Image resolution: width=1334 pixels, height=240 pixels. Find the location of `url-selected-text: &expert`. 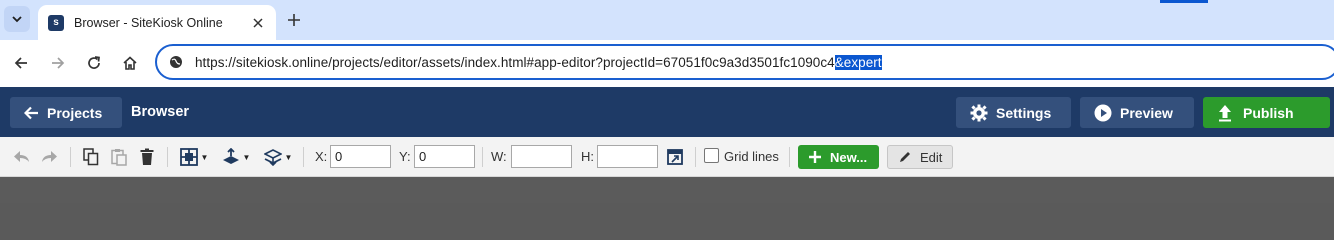

url-selected-text: &expert is located at coordinates (858, 62).